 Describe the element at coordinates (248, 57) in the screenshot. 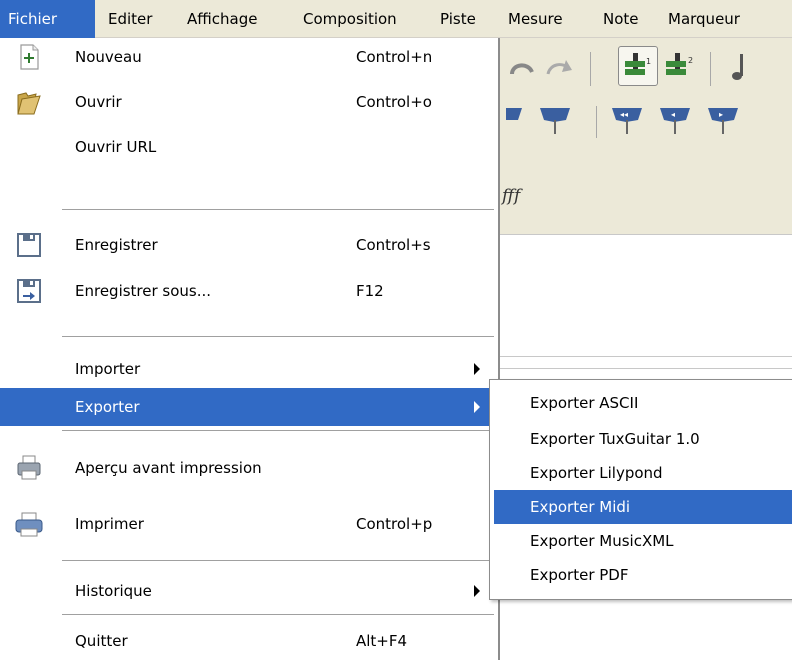

I see `menu-item-nouveau: Nouveau Control+n` at that location.